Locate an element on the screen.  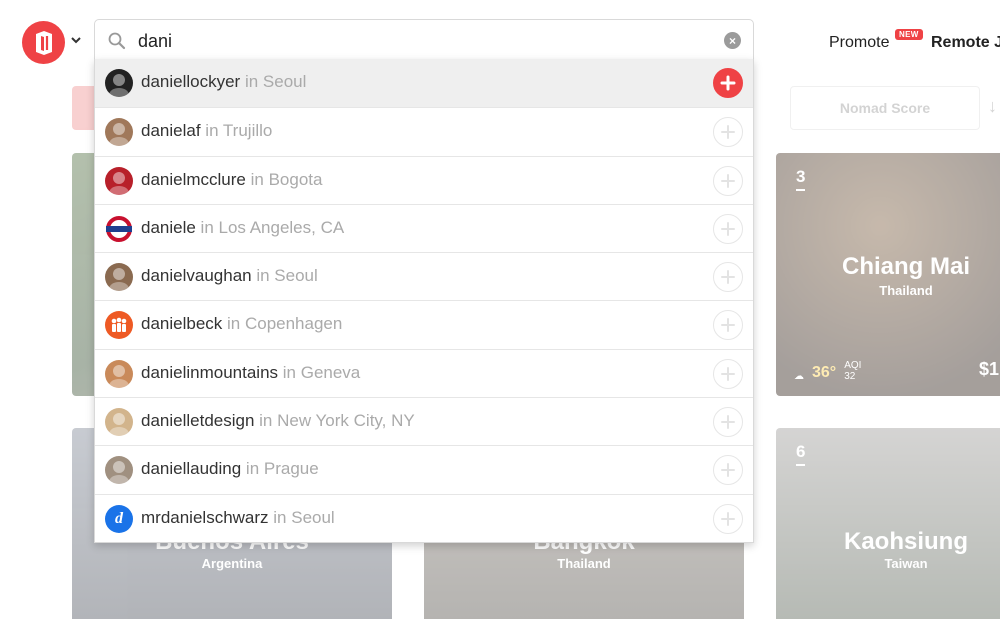
city-country: Taiwan is located at coordinates (906, 563).